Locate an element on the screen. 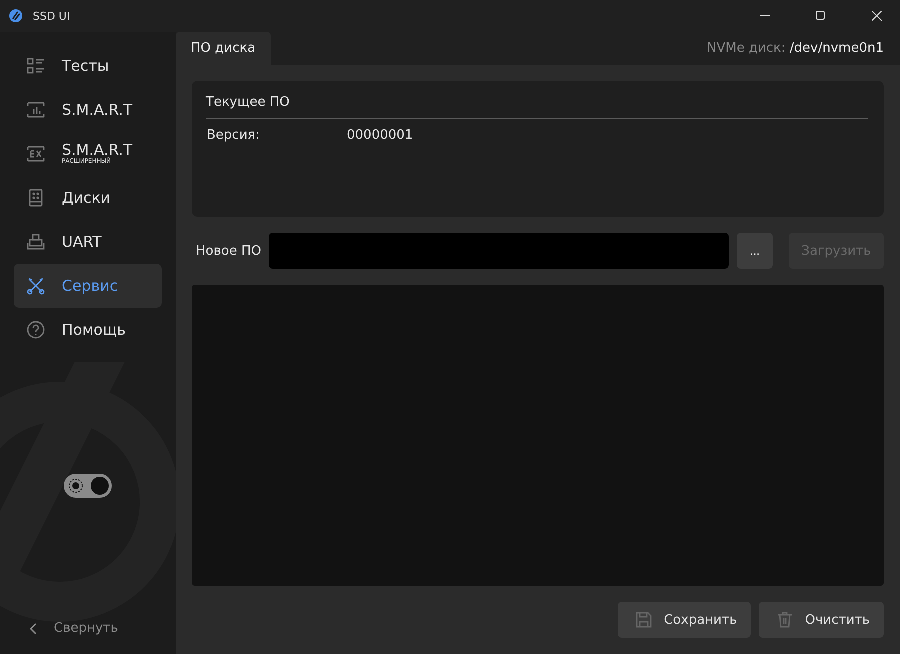  save-button: Сохранить is located at coordinates (685, 620).